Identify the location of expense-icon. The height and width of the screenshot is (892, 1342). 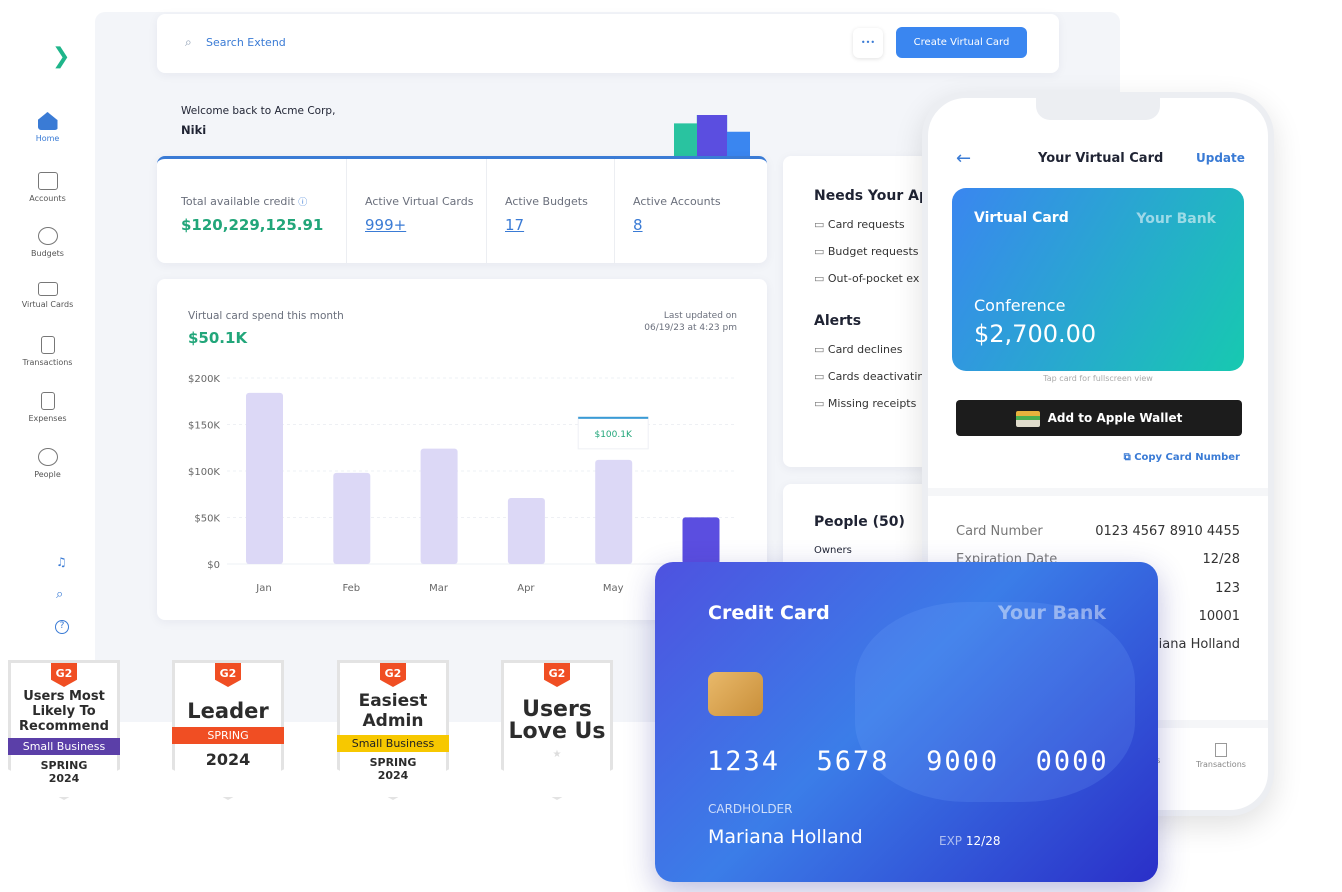
(47, 401).